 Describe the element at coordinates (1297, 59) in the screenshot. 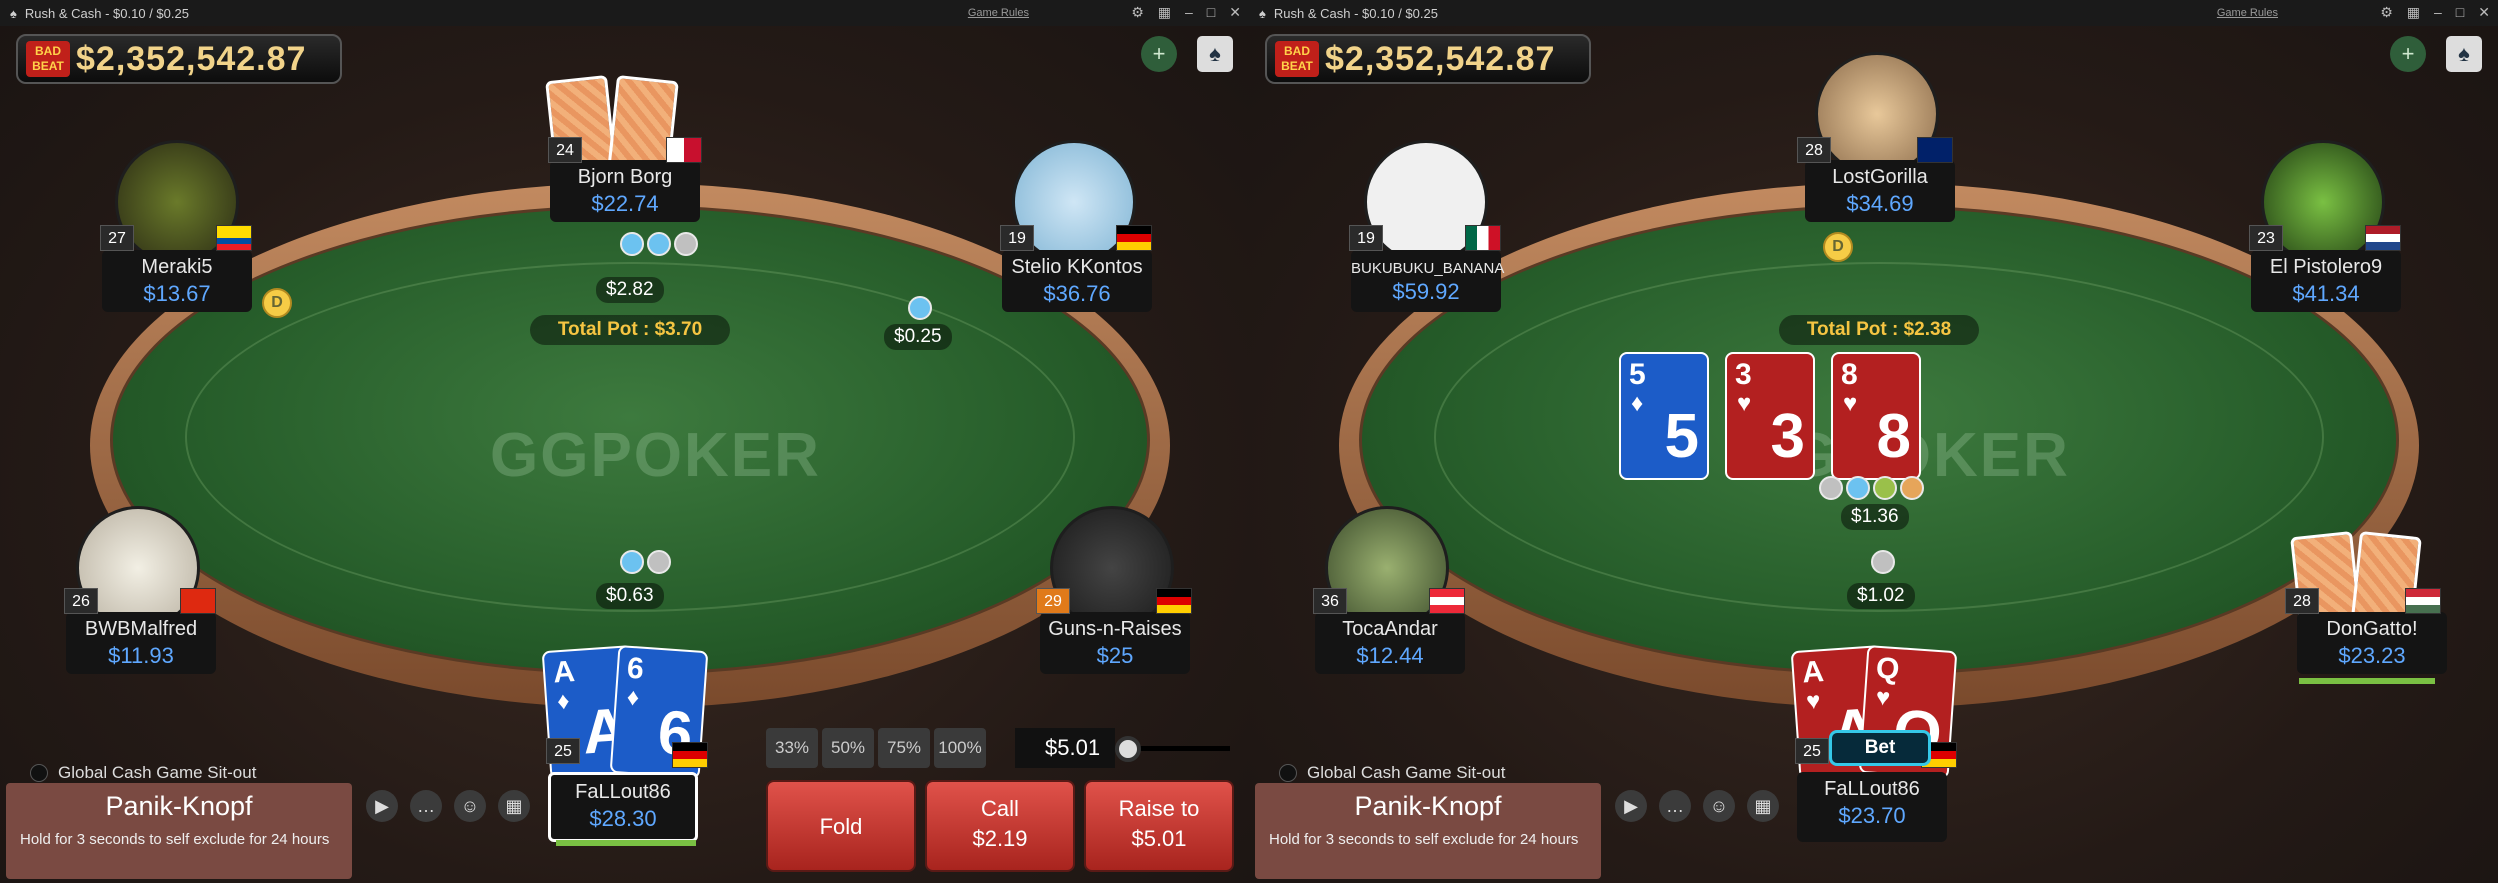

I see `bad-beat-logo: BAD BEAT` at that location.